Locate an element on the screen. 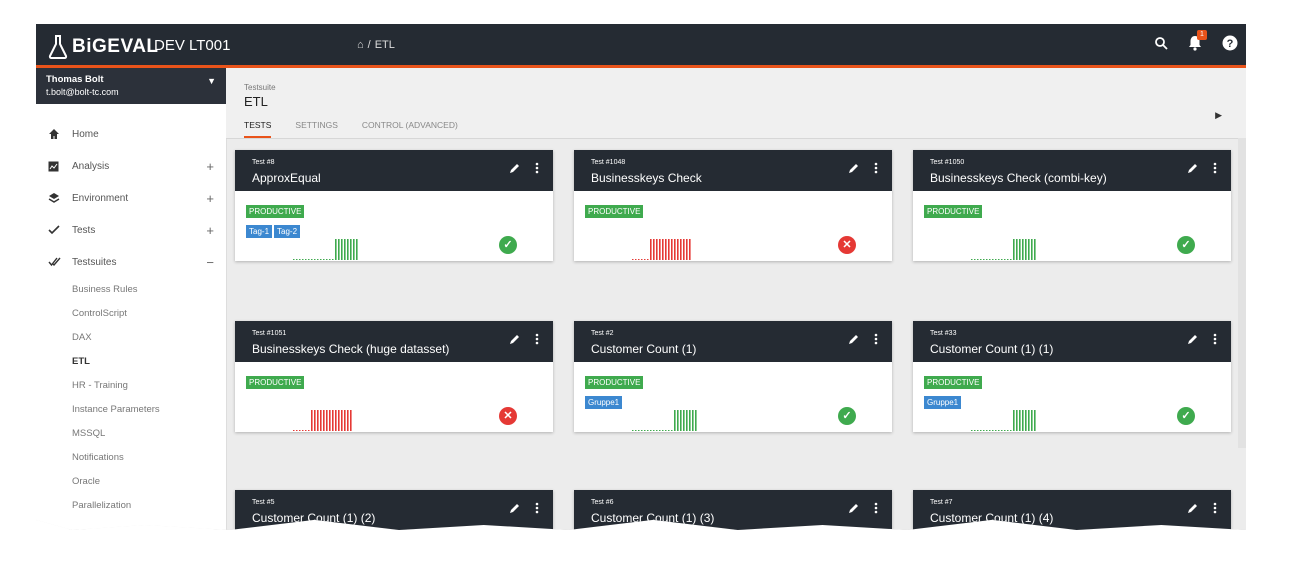  caret-down-icon: ▼ is located at coordinates (211, 81).